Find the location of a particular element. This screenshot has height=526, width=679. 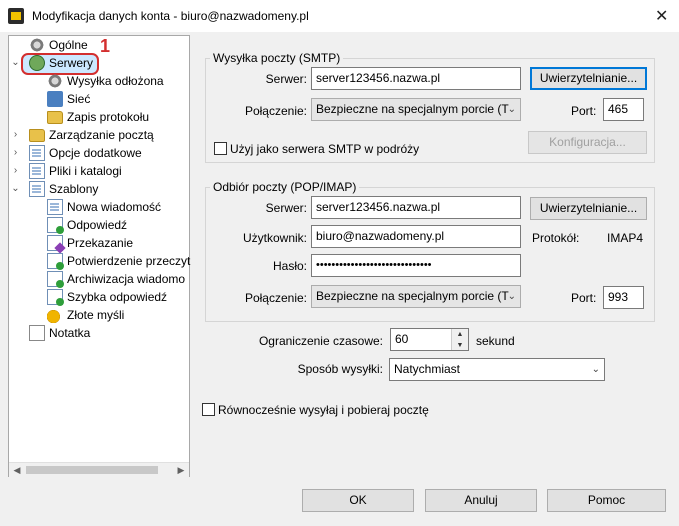

pop-connection-value: Bezpieczne na specjalnym porcie (T is located at coordinates (412, 296).